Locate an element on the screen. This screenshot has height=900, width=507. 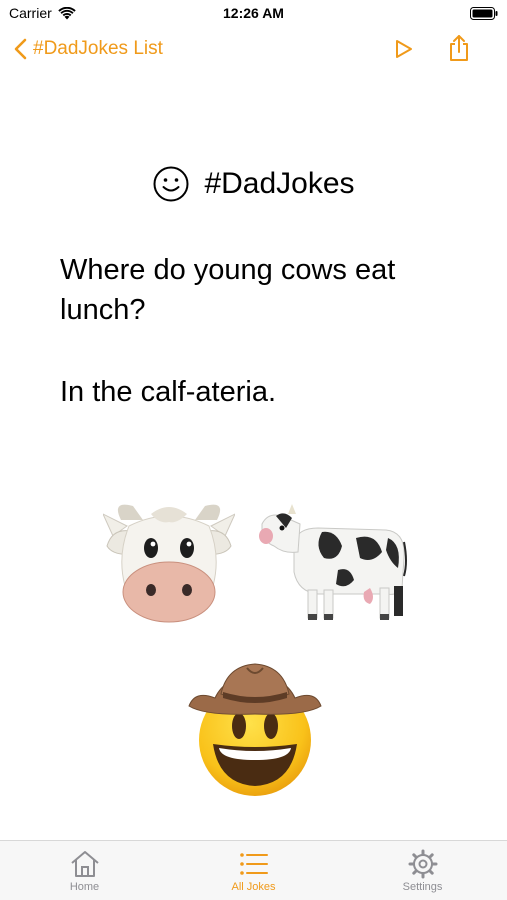
cow-emoji is located at coordinates (333, 562).